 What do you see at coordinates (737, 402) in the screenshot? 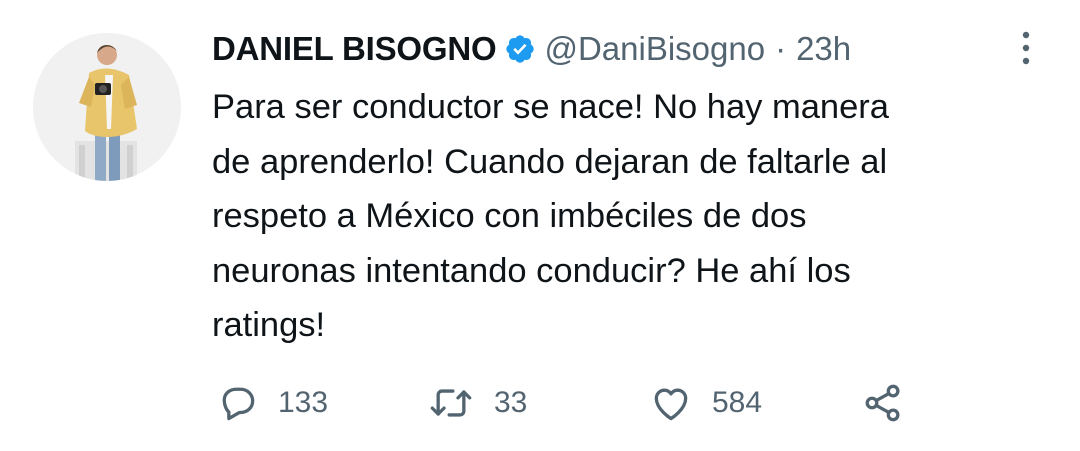
I see `like-count: 584` at bounding box center [737, 402].